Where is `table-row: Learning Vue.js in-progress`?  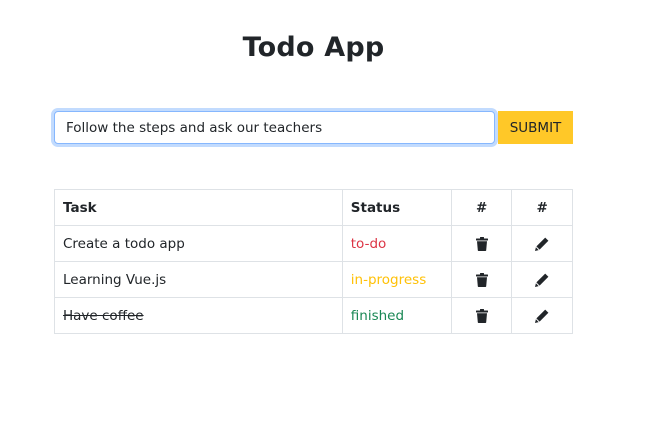 table-row: Learning Vue.js in-progress is located at coordinates (313, 279).